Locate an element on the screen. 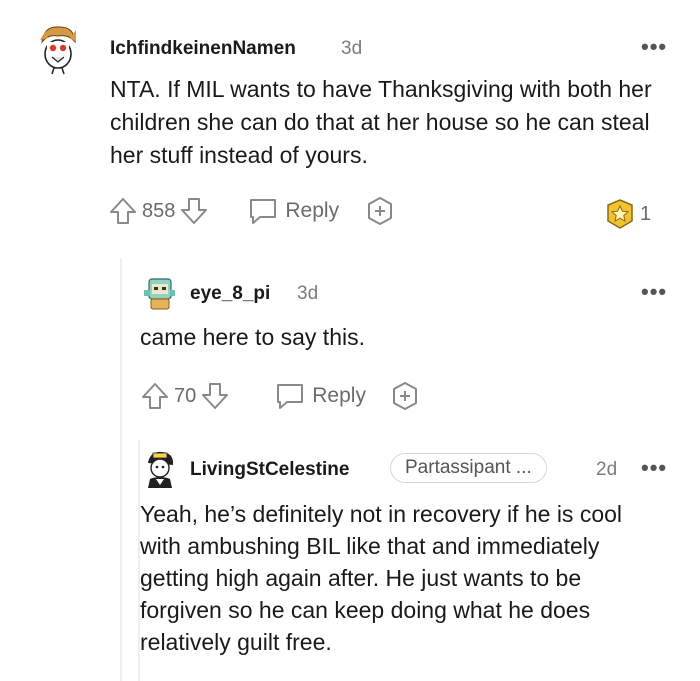  comment-author: LivingStCelestine is located at coordinates (269, 470).